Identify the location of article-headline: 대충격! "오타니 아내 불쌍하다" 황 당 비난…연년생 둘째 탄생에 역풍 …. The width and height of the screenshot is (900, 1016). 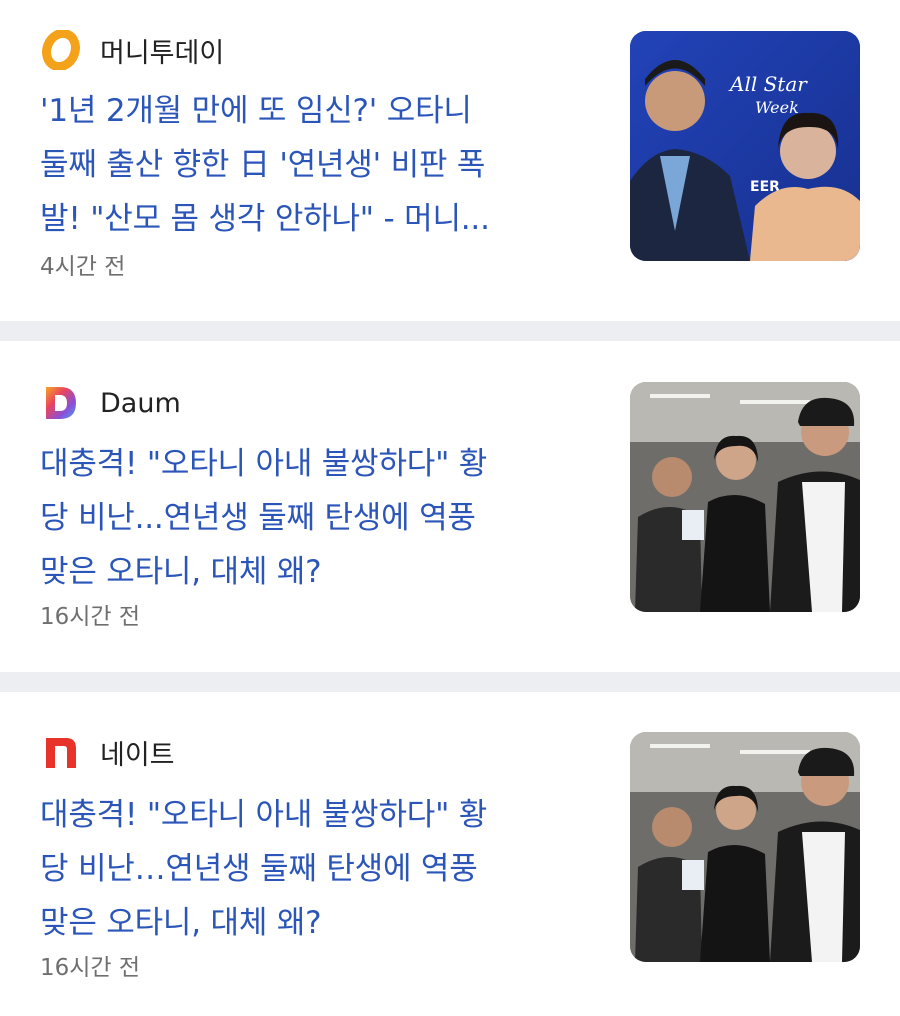
(312, 869).